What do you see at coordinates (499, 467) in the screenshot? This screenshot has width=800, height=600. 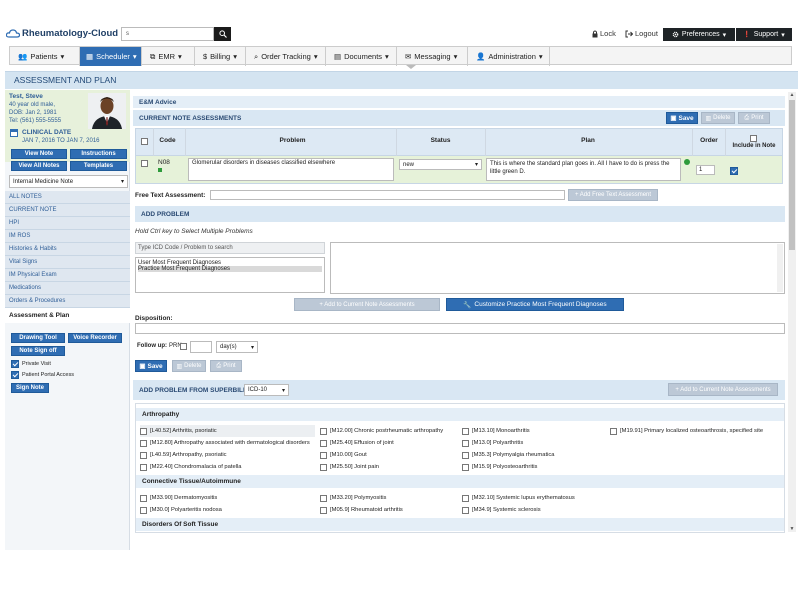 I see `superbill-item: [M15.9] Polyosteoarthritis` at bounding box center [499, 467].